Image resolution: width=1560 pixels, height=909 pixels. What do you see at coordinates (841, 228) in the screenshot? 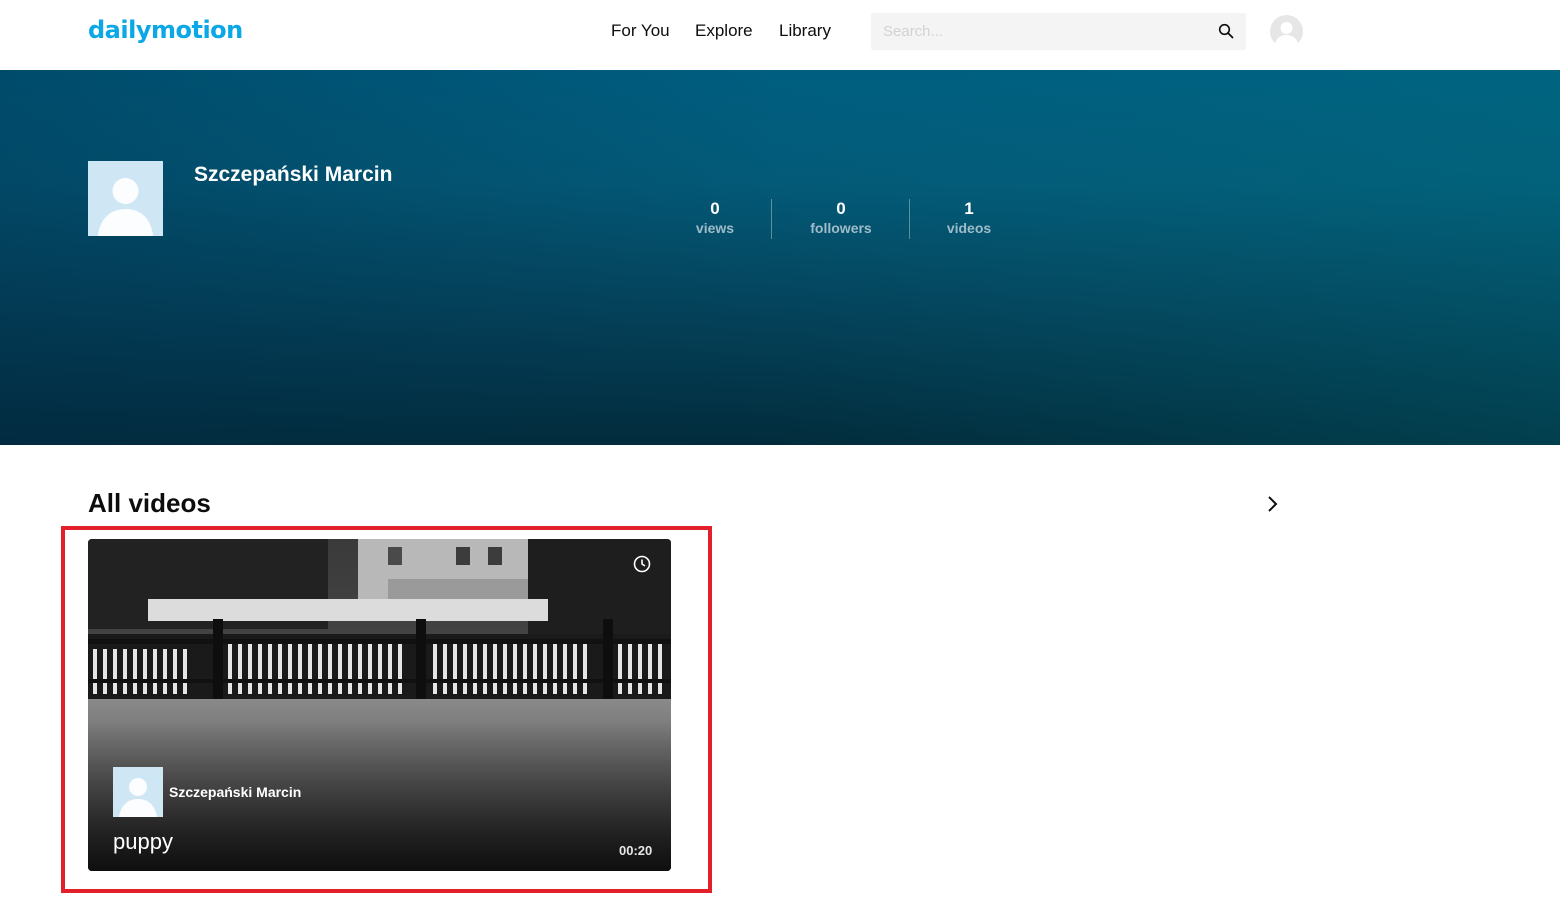
I see `stat-label: followers` at bounding box center [841, 228].